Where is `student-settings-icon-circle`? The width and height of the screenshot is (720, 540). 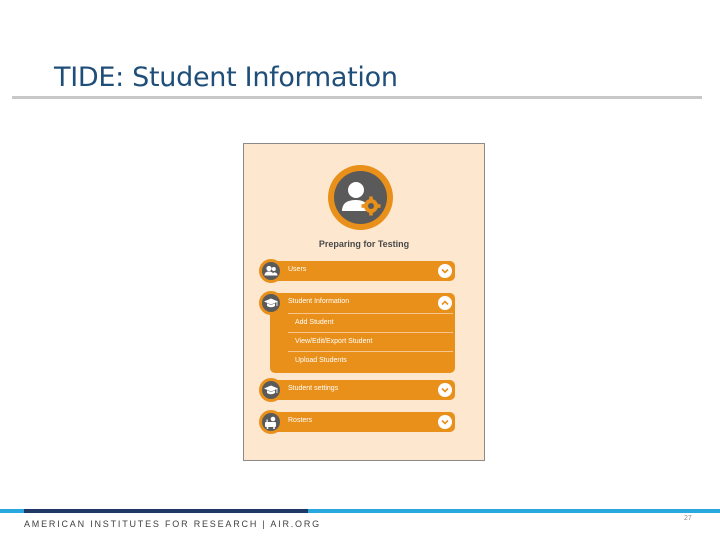 student-settings-icon-circle is located at coordinates (271, 390).